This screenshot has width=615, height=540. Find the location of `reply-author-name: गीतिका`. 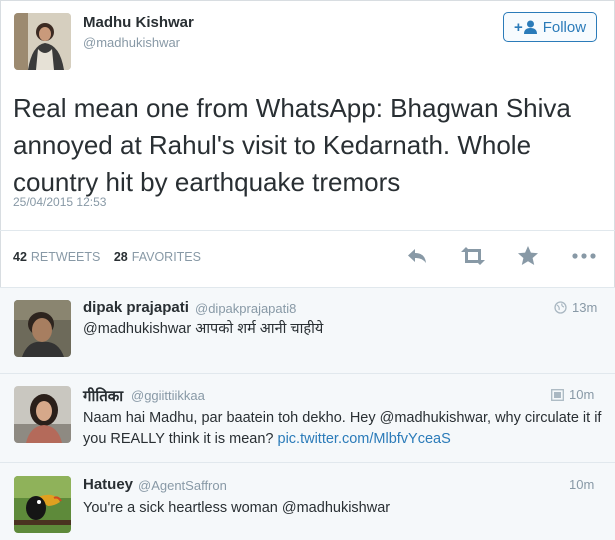

reply-author-name: गीतिका is located at coordinates (103, 396).